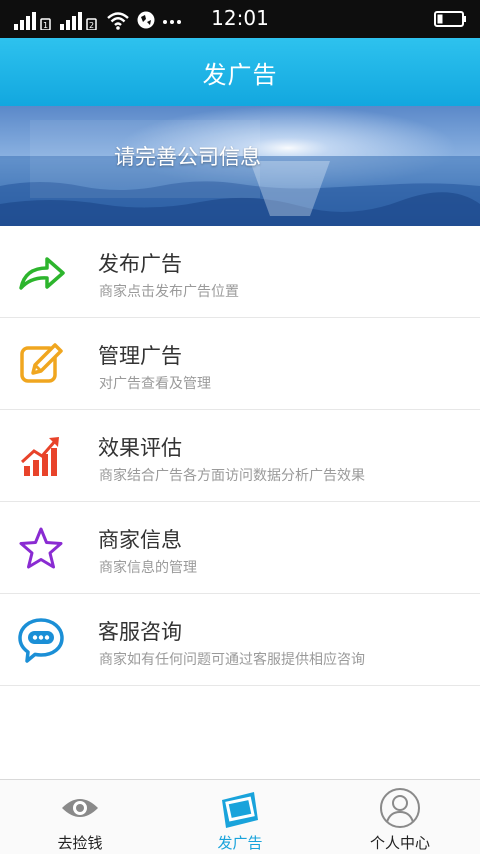 This screenshot has width=480, height=854. Describe the element at coordinates (155, 384) in the screenshot. I see `menu-item-desc: 对广告查看及管理` at that location.